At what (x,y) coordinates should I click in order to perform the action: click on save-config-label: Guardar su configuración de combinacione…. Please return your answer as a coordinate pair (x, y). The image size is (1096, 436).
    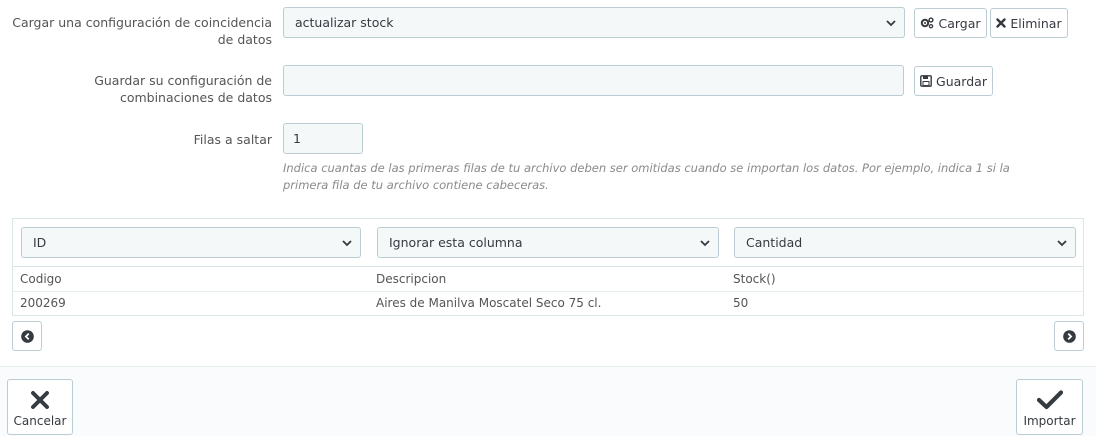
    Looking at the image, I should click on (183, 89).